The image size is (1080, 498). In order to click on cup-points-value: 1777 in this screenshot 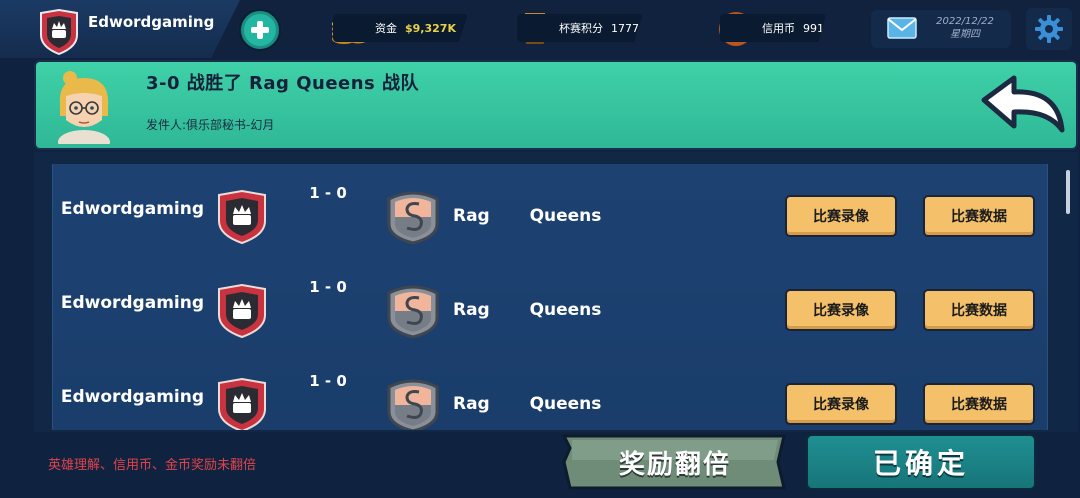, I will do `click(625, 28)`.